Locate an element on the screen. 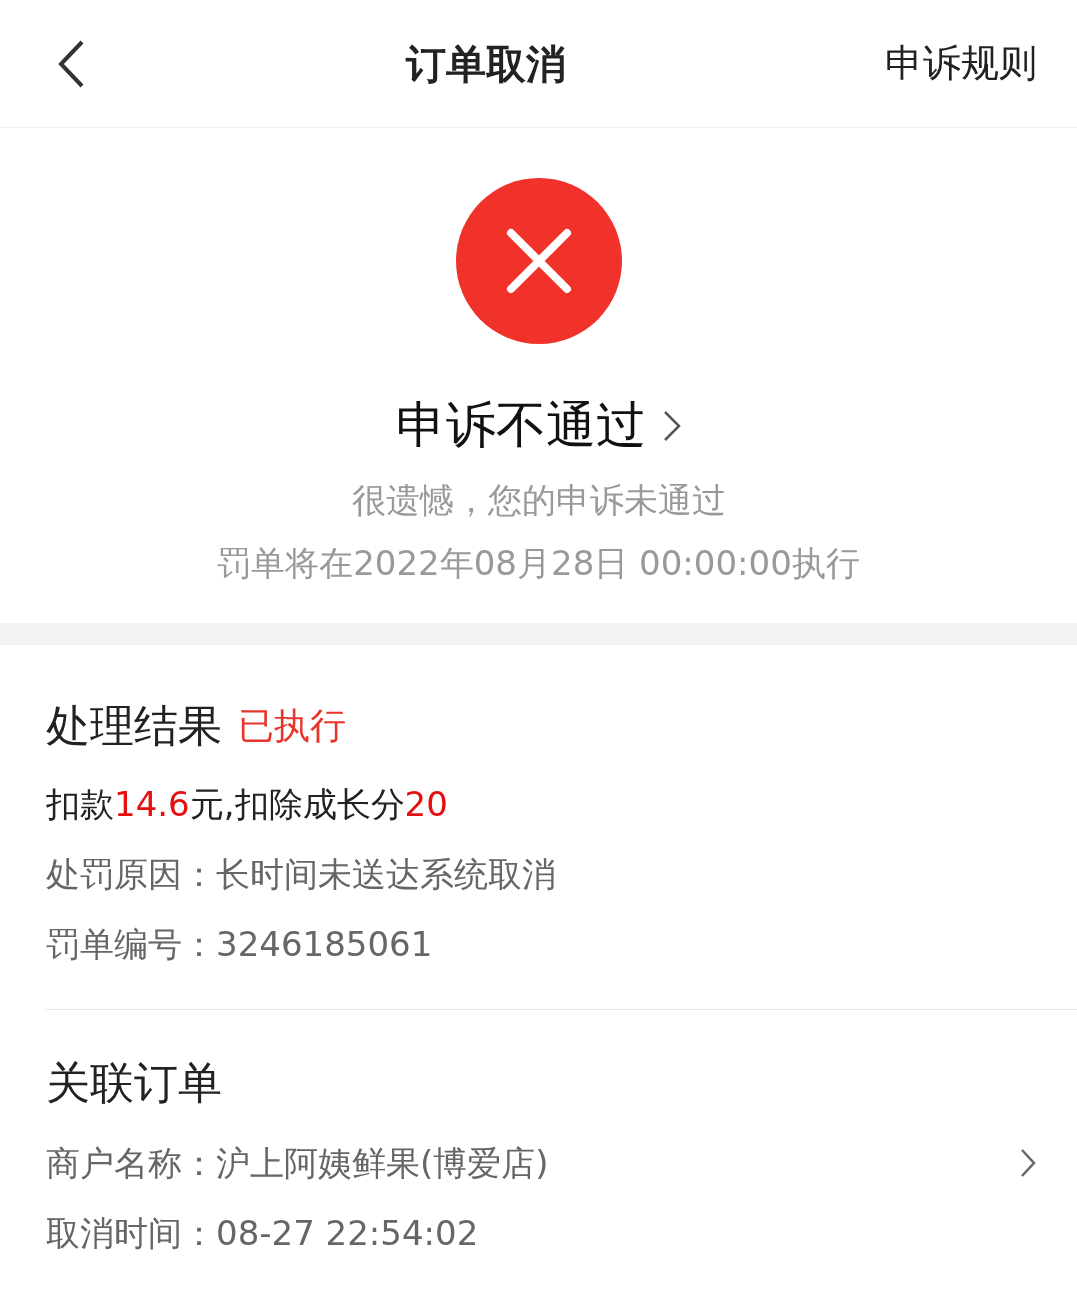  detail-text: 罚单编号：3246185061 is located at coordinates (239, 944).